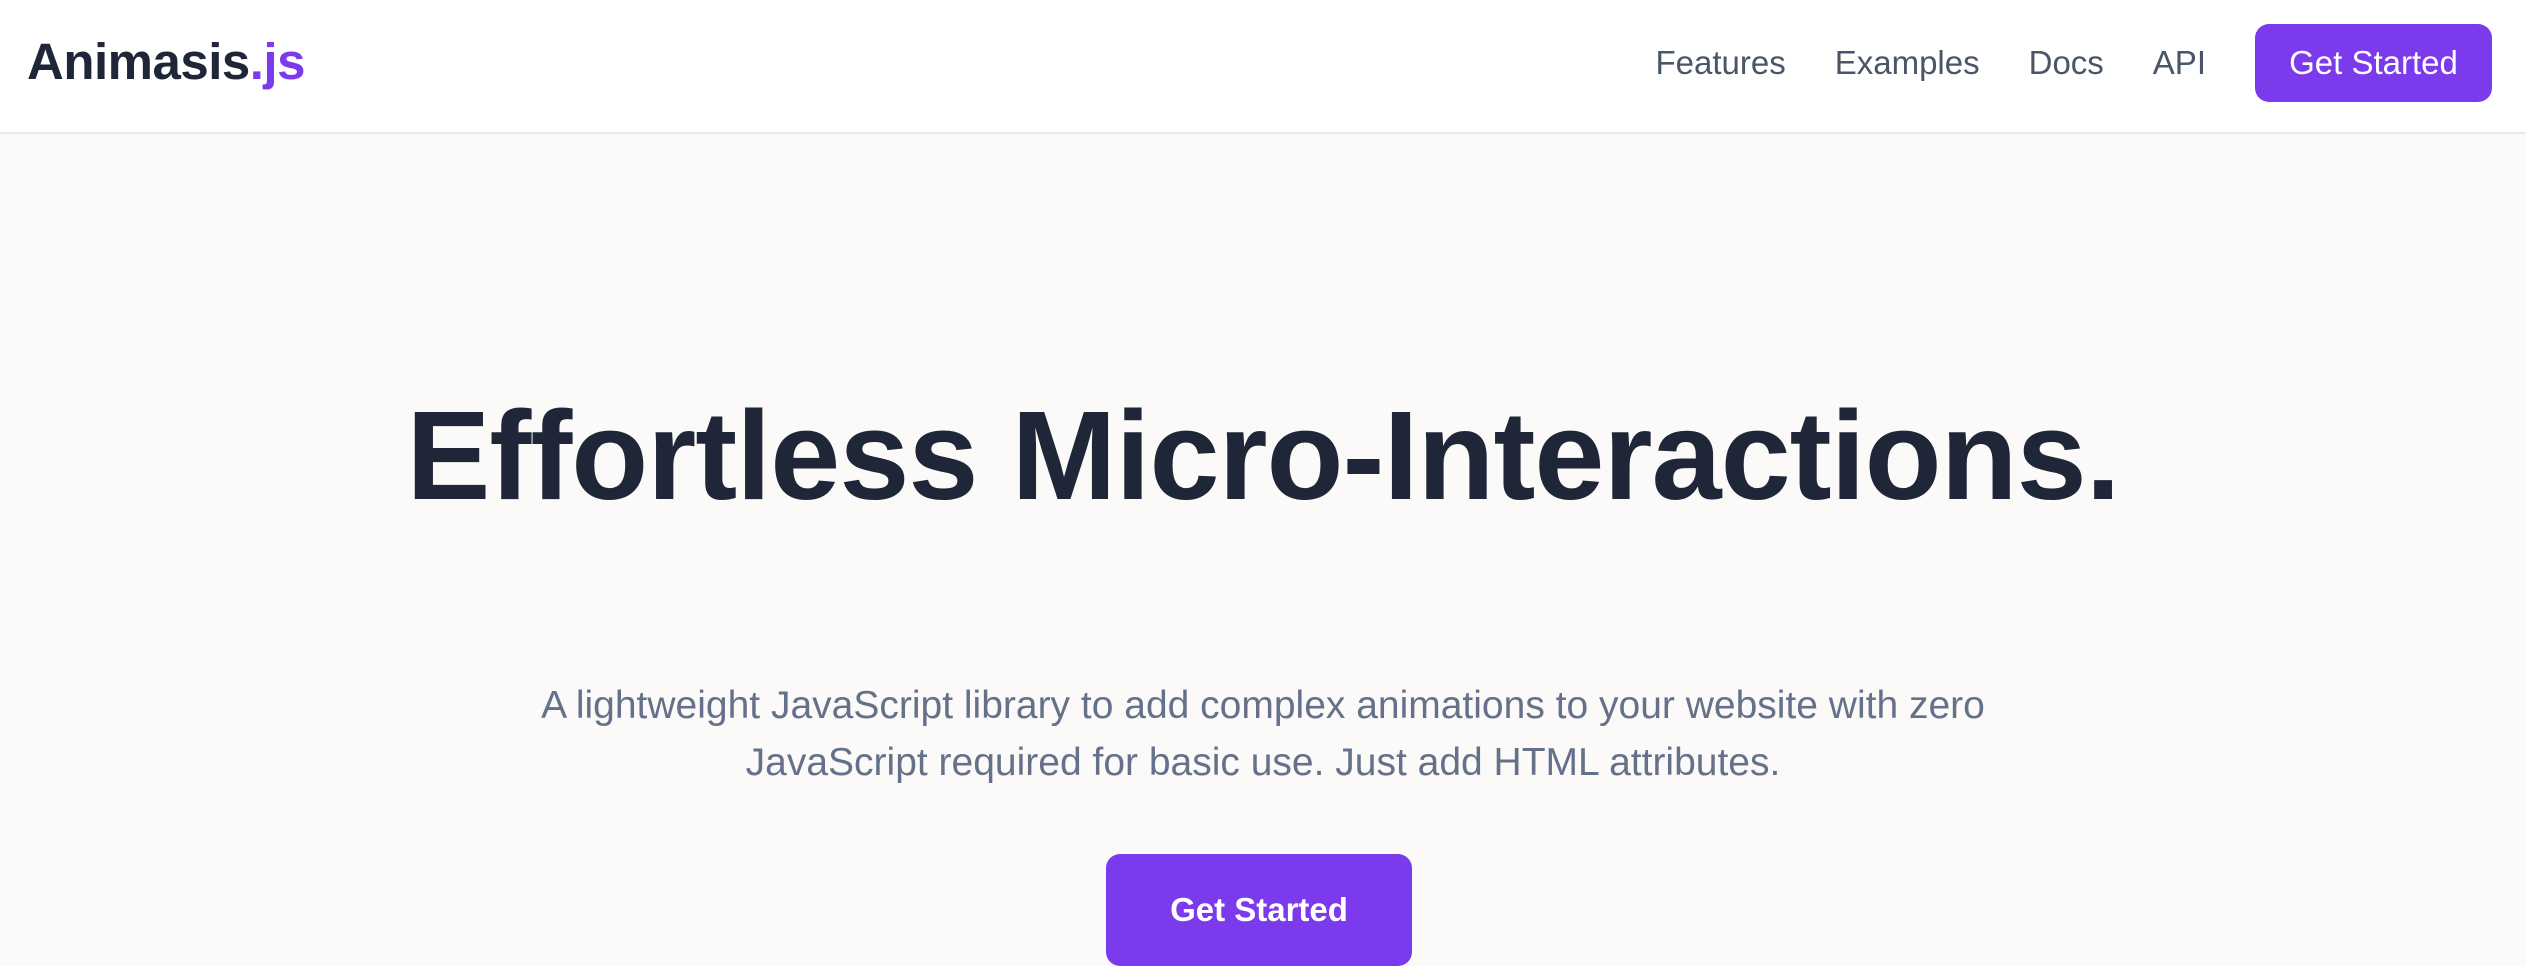  I want to click on nav-get-started-button: Get Started, so click(2373, 63).